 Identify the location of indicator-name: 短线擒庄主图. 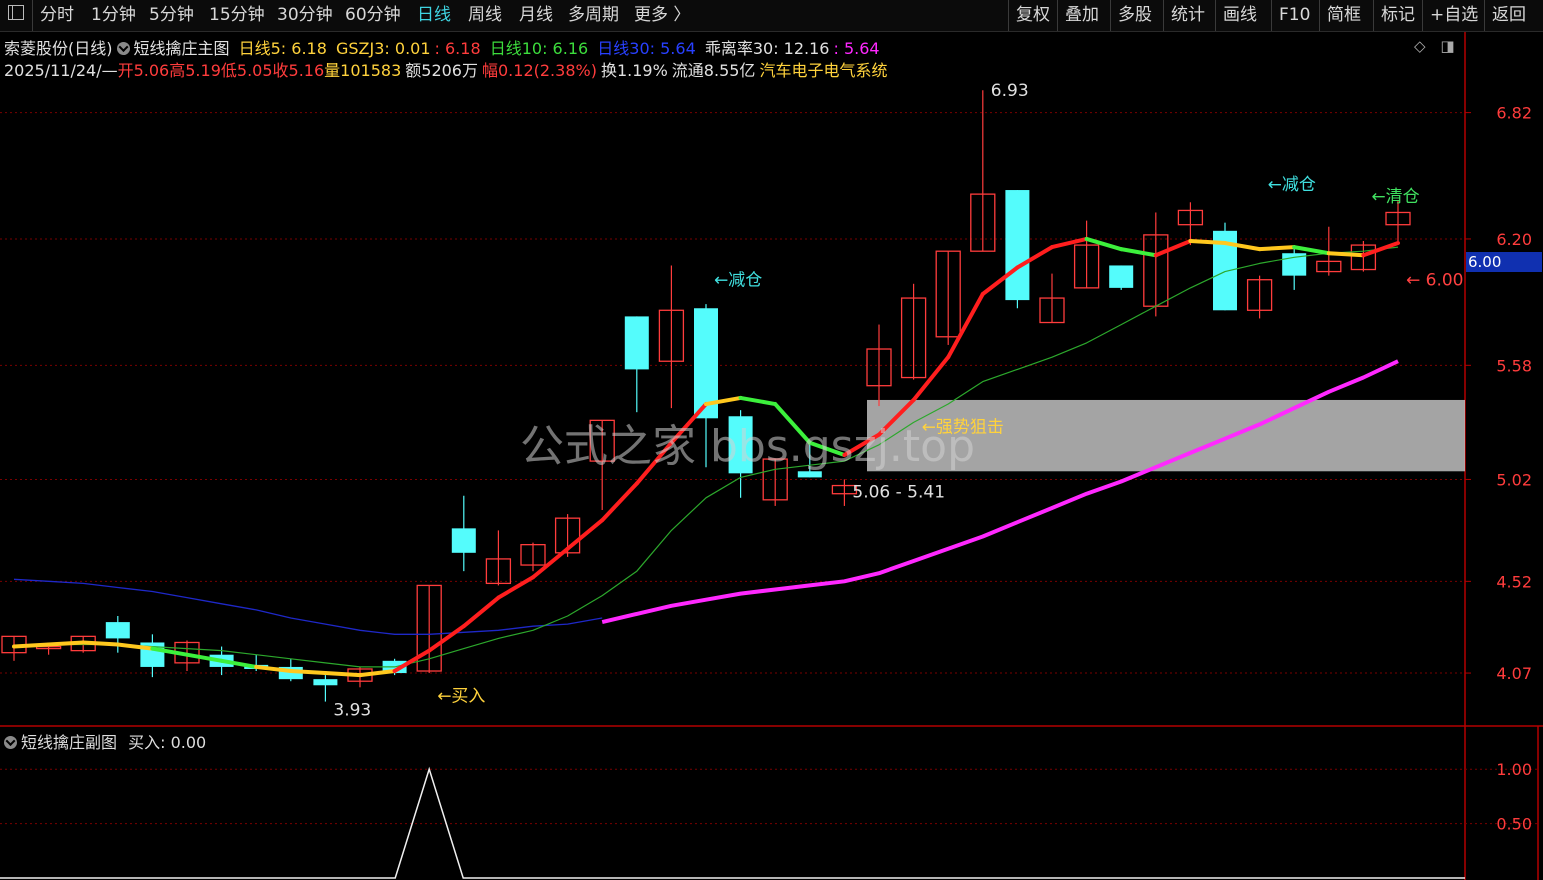
(182, 48).